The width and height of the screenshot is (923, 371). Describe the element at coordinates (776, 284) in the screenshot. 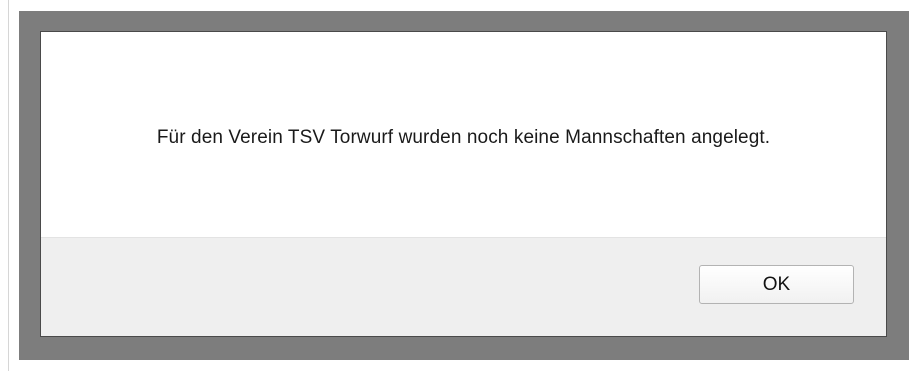

I see `ok-button: OK` at that location.